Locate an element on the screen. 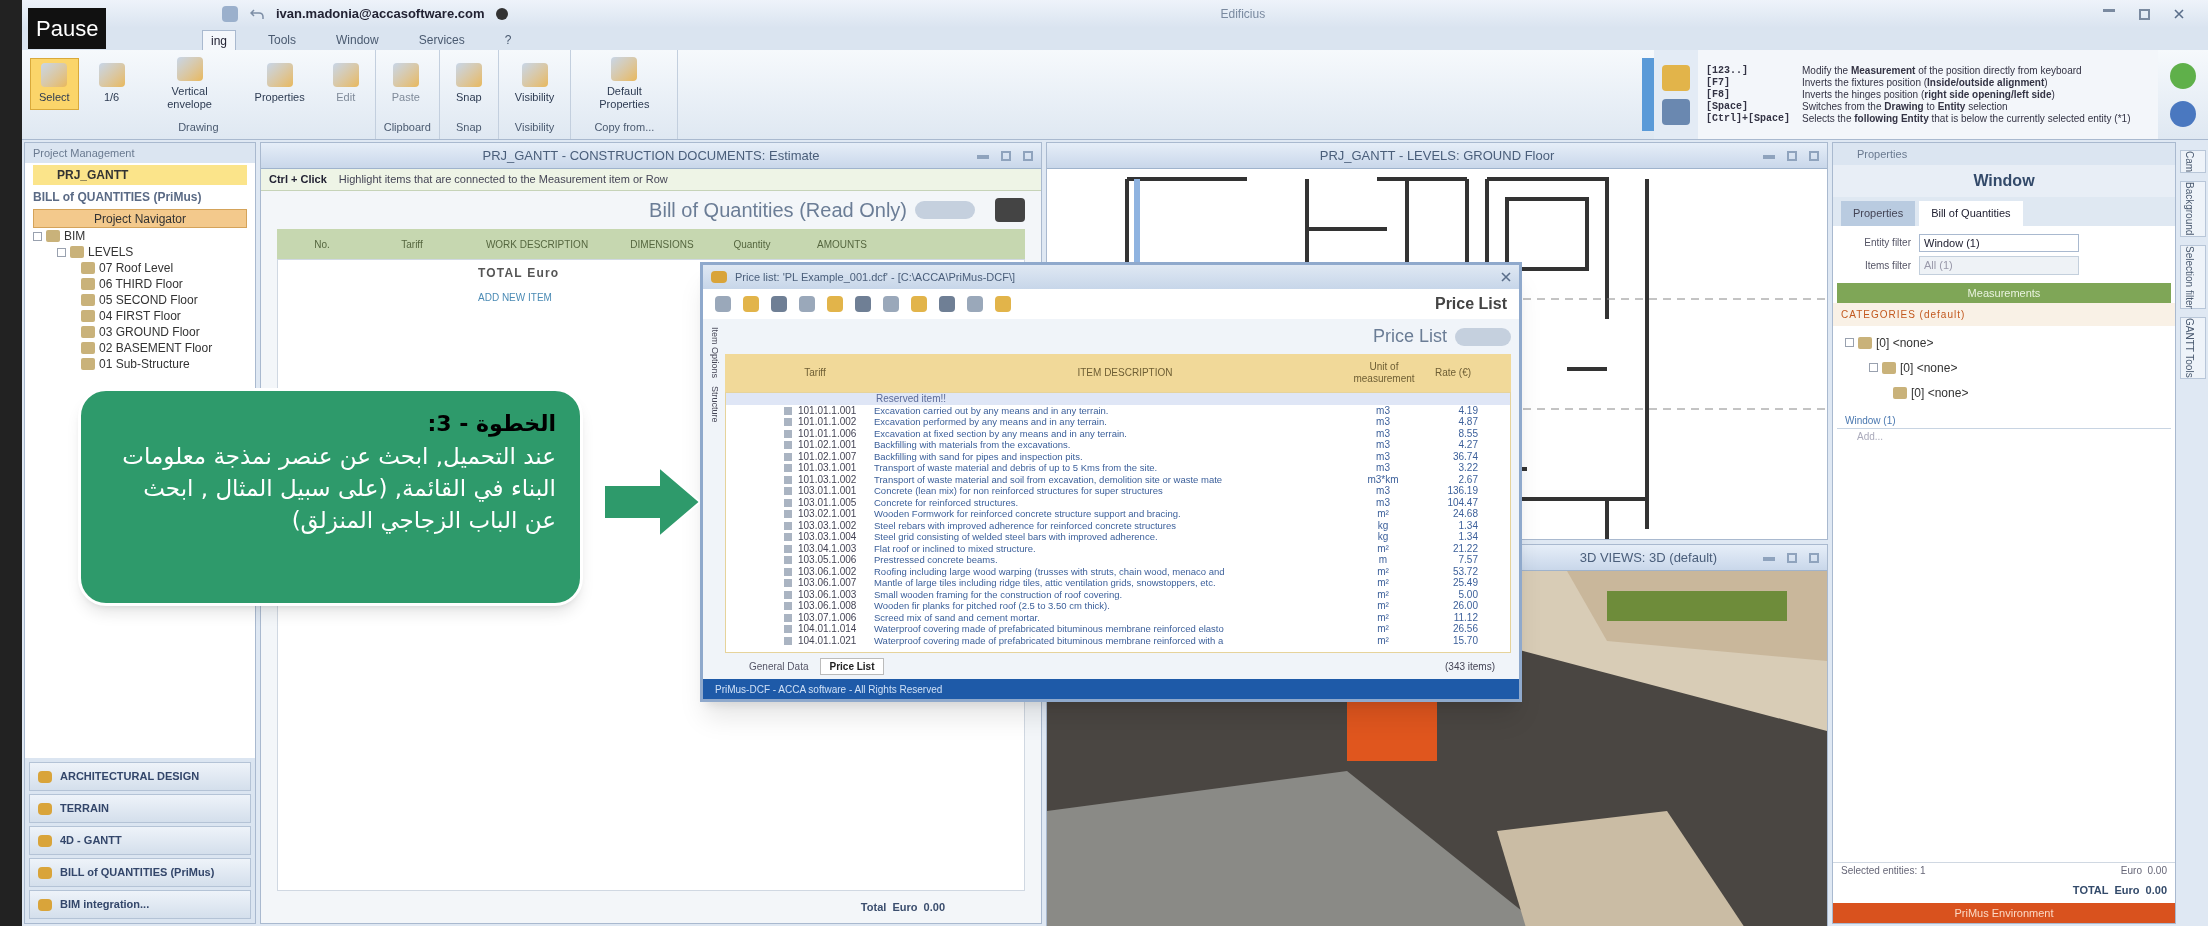 The width and height of the screenshot is (2208, 926). rate-cell-text: 24.68 is located at coordinates (1464, 514).